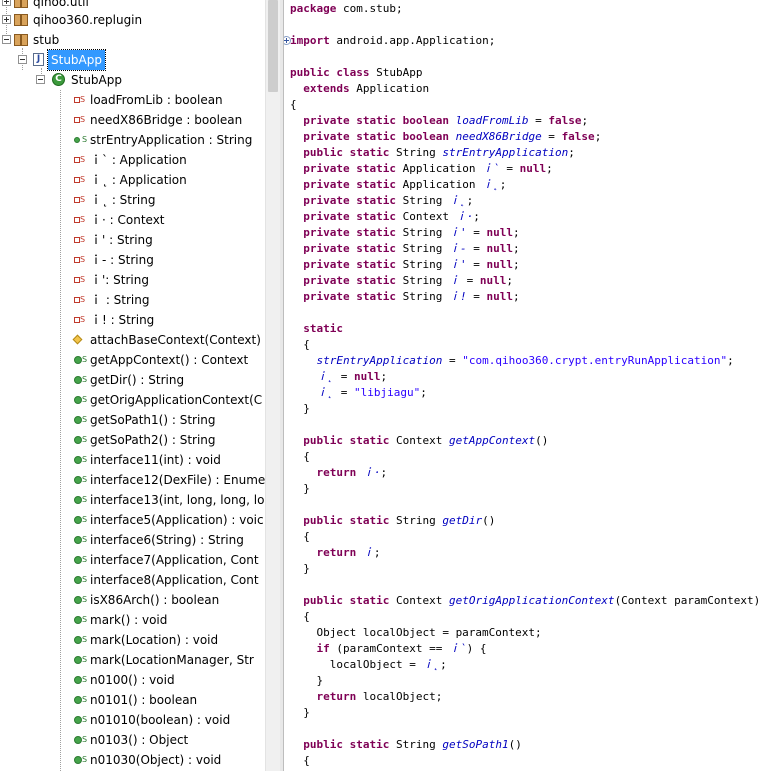 The image size is (761, 771). I want to click on member-label: interface6(String) : String, so click(167, 540).